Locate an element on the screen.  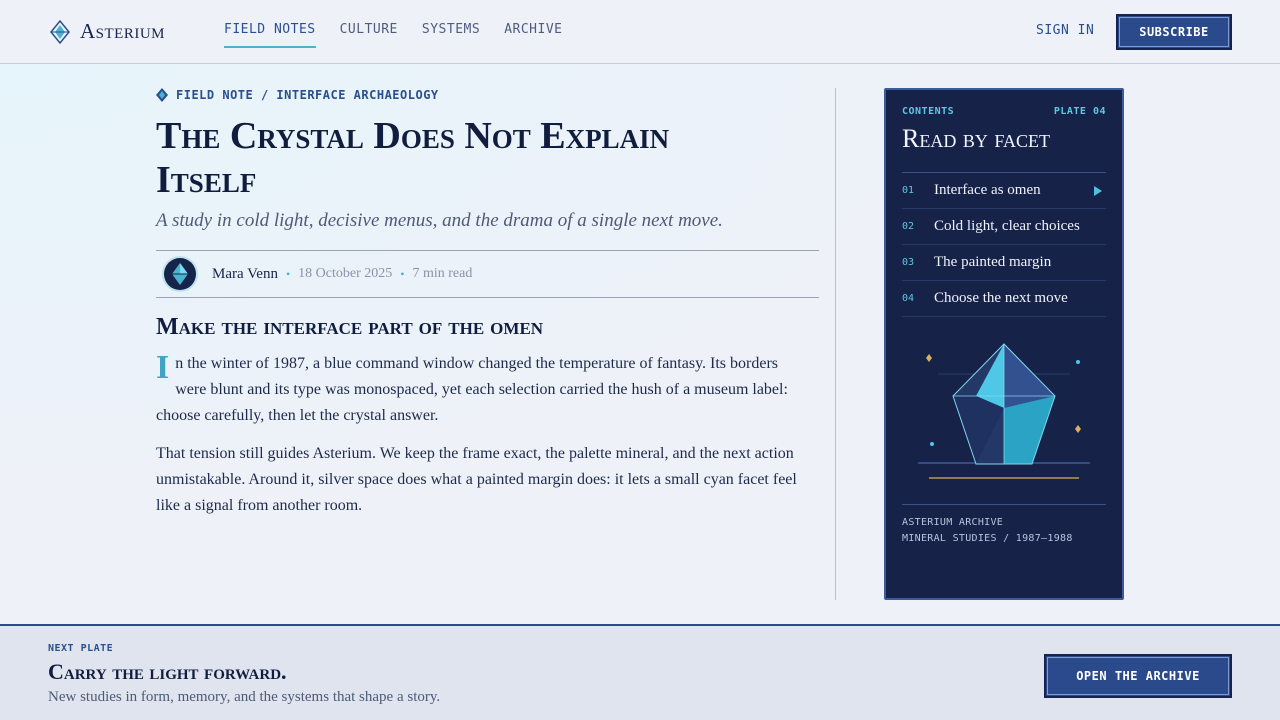
open-archive-button: OPEN THE ARCHIVE is located at coordinates (1138, 676).